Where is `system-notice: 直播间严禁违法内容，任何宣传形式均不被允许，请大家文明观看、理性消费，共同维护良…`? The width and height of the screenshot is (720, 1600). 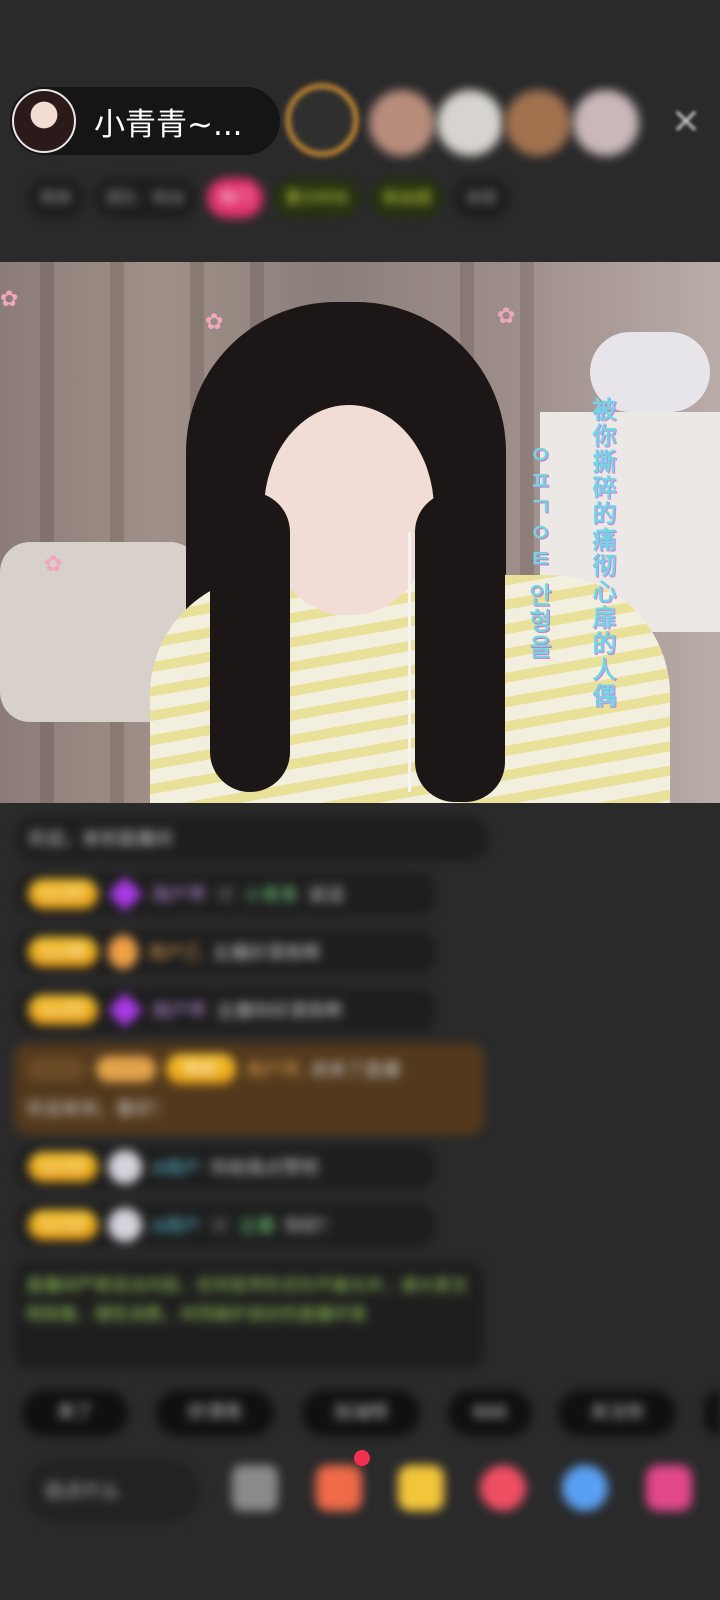
system-notice: 直播间严禁违法内容，任何宣传形式均不被允许，请大家文明观看、理性消费，共同维护良… is located at coordinates (249, 1315).